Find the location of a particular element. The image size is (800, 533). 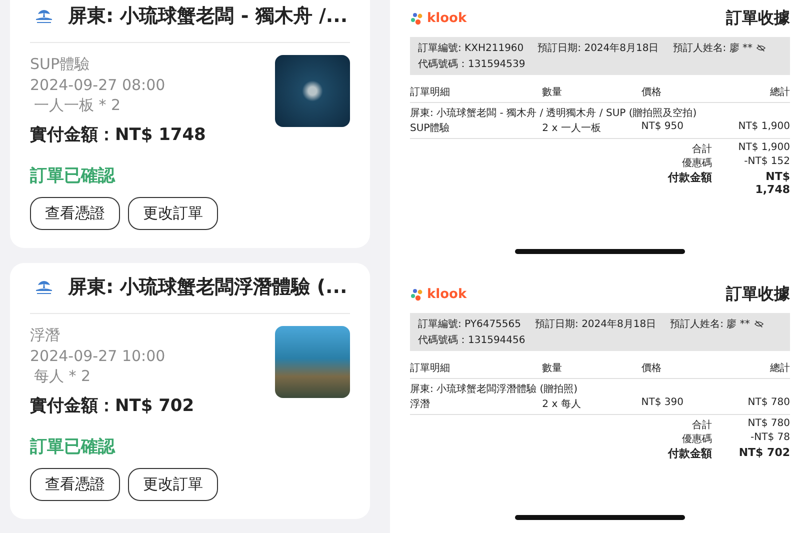

item-title: 屏東: 小琉球蟹老闆浮潛體驗 (贈拍照) is located at coordinates (494, 389).